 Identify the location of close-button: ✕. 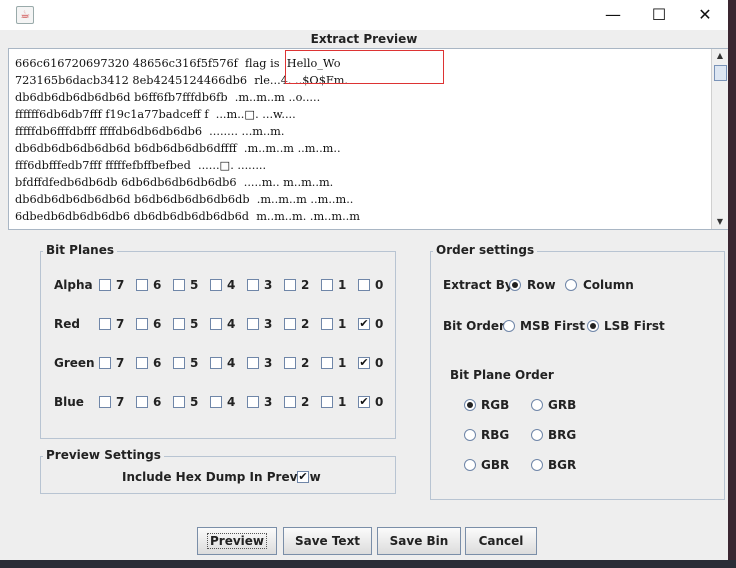
(705, 15).